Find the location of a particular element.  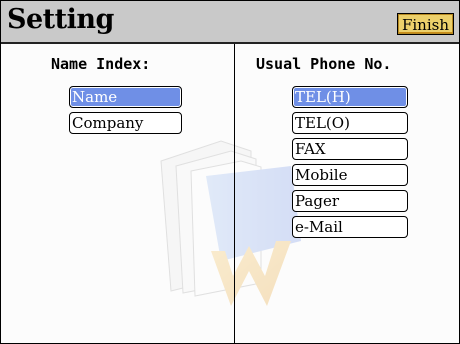

name-index-header: Name Index: is located at coordinates (101, 64).